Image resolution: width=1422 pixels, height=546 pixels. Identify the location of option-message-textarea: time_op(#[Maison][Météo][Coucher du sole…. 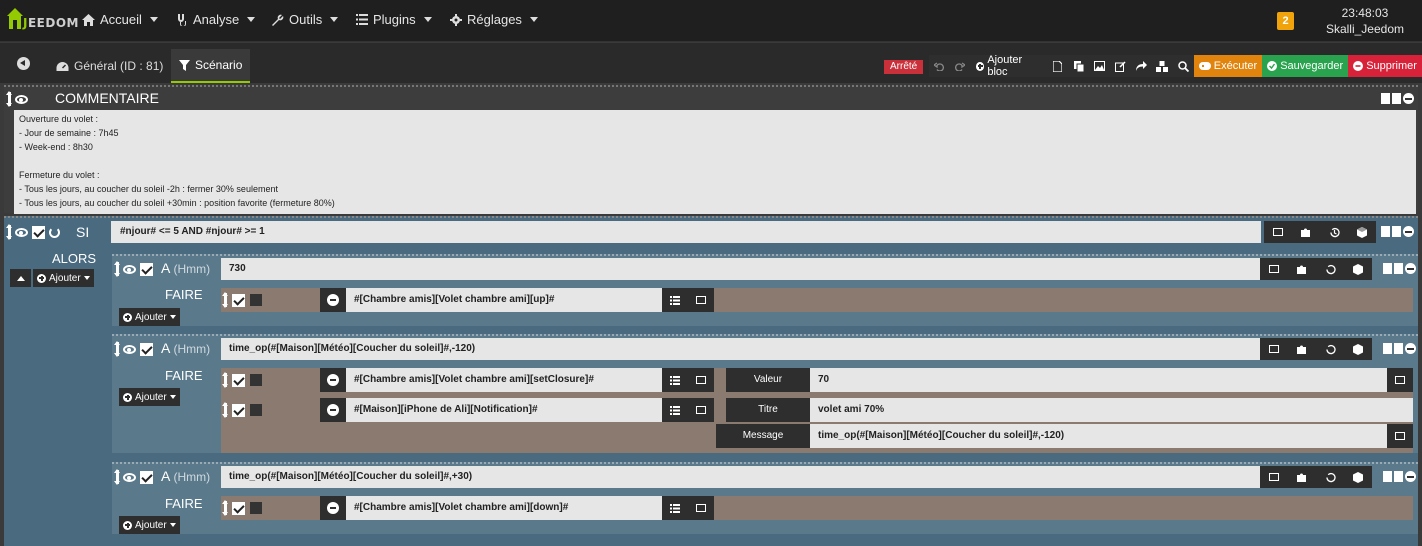
(1100, 436).